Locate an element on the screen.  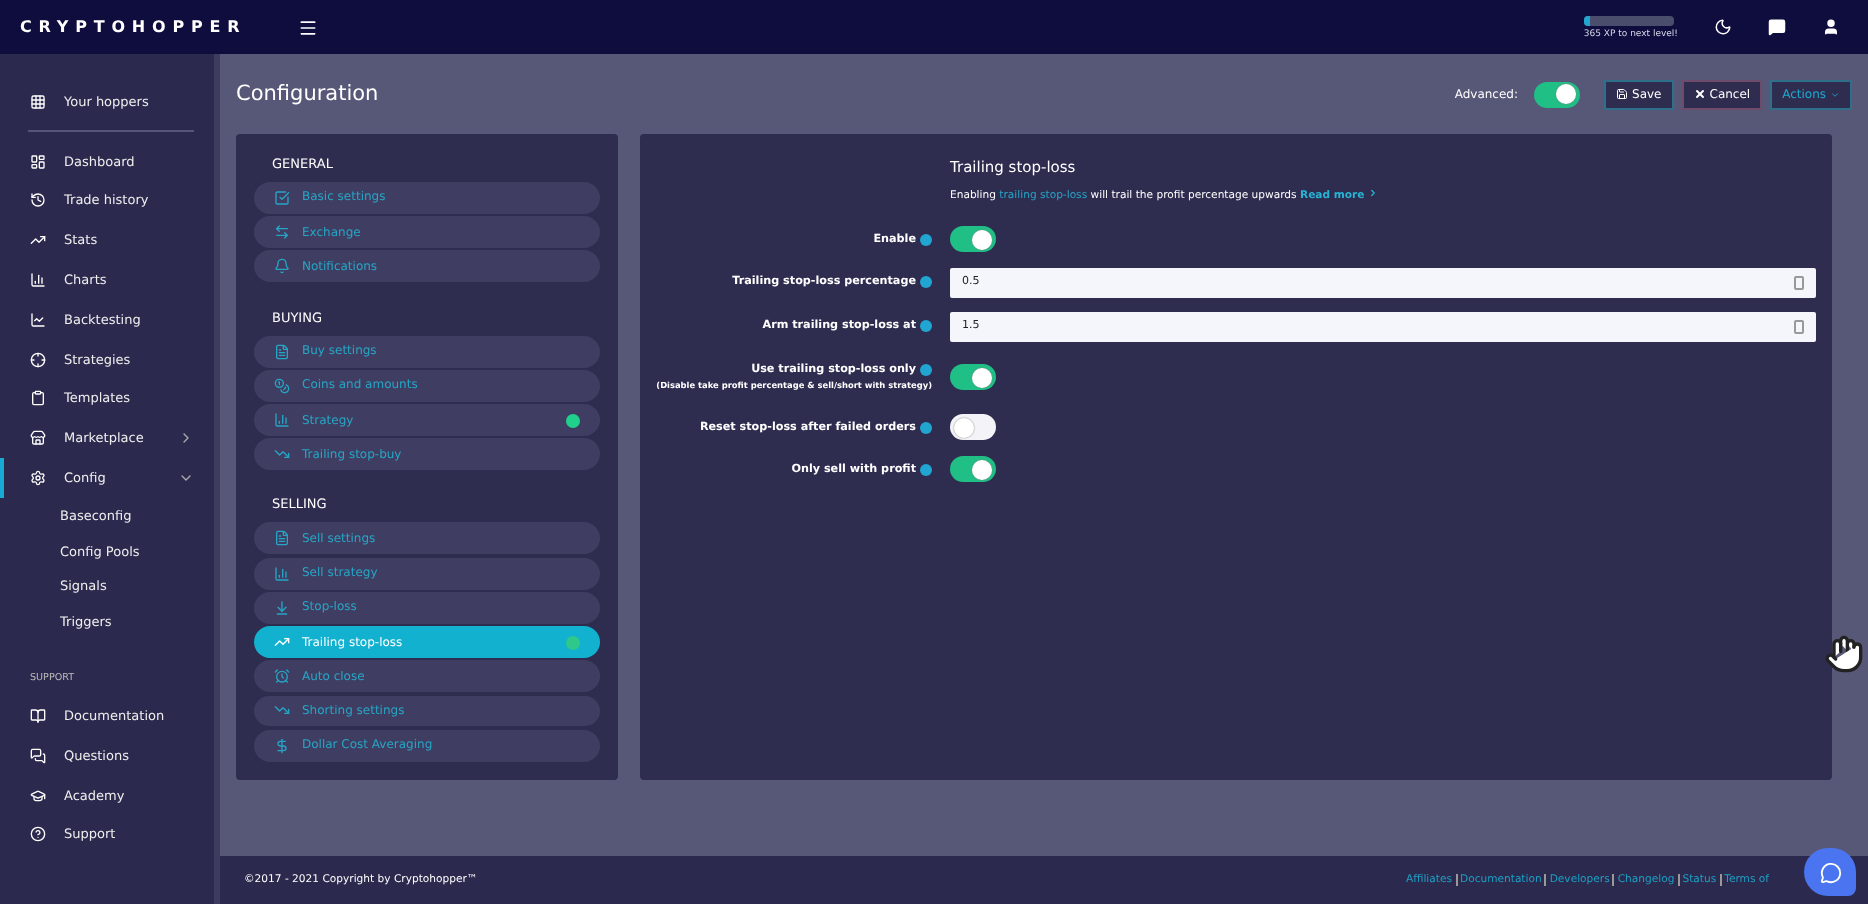
graduation-cap-icon is located at coordinates (38, 795).